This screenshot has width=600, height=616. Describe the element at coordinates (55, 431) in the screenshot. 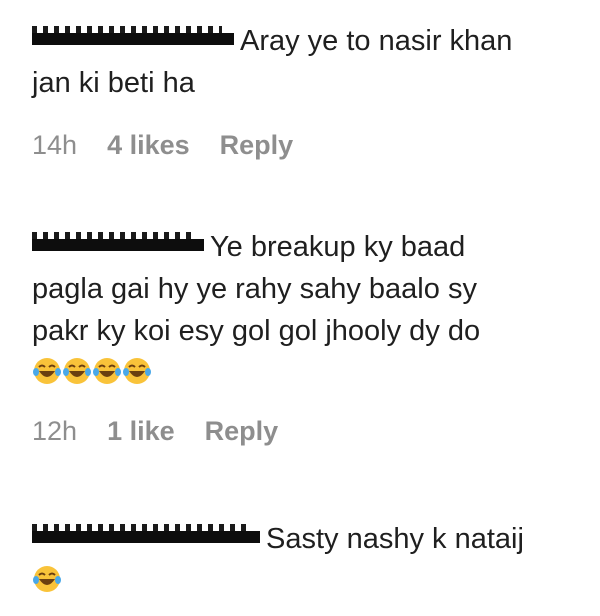

I see `comment-timestamp: 12h` at that location.